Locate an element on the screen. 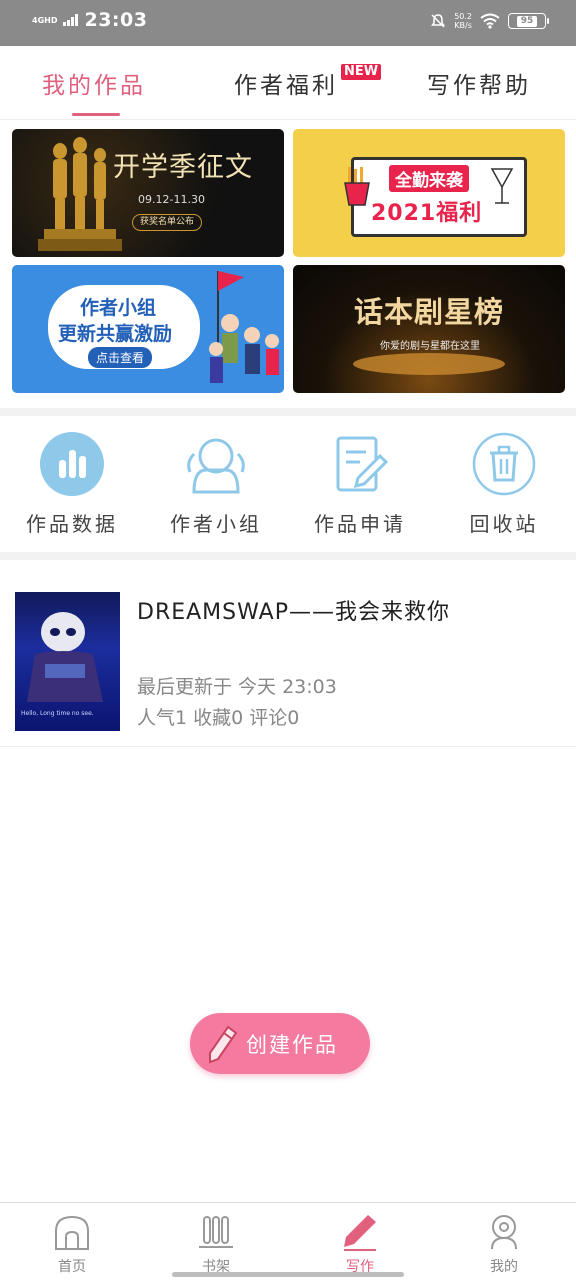 This screenshot has height=1280, width=576. nav-bookshelf: 书架 is located at coordinates (216, 1244).